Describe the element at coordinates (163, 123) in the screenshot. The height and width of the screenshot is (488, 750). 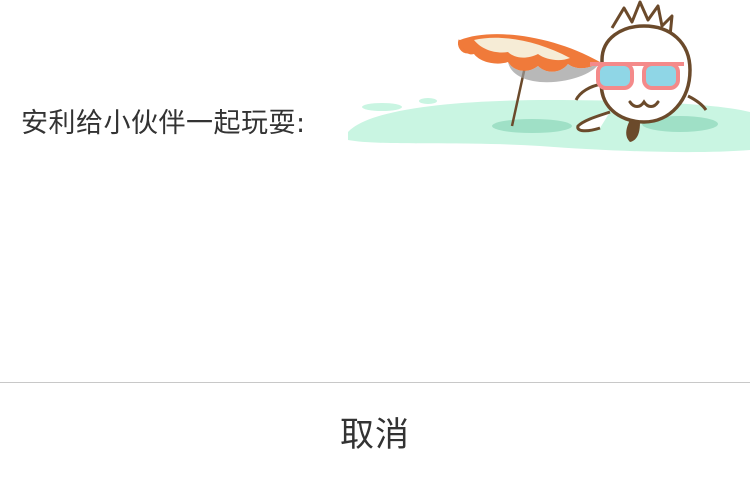
I see `share-title: 安利给小伙伴一起玩耍:` at that location.